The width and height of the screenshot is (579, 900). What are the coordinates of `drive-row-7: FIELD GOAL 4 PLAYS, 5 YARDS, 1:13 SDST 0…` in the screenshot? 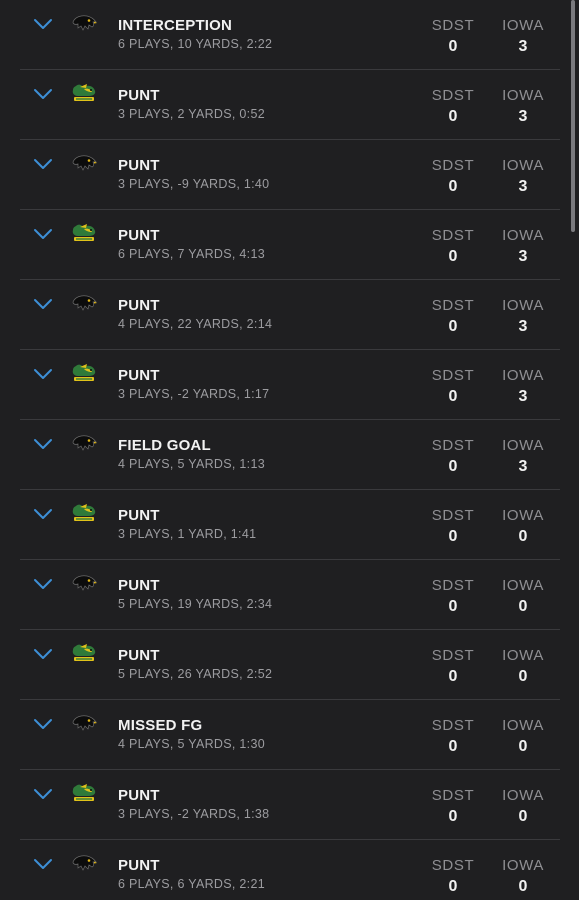 It's located at (280, 455).